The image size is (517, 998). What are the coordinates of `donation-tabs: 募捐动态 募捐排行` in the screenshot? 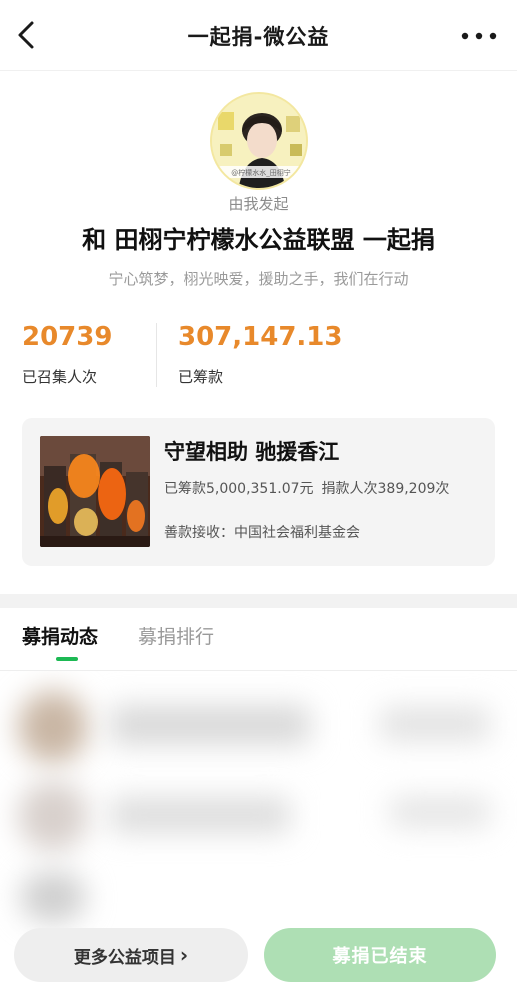 It's located at (258, 638).